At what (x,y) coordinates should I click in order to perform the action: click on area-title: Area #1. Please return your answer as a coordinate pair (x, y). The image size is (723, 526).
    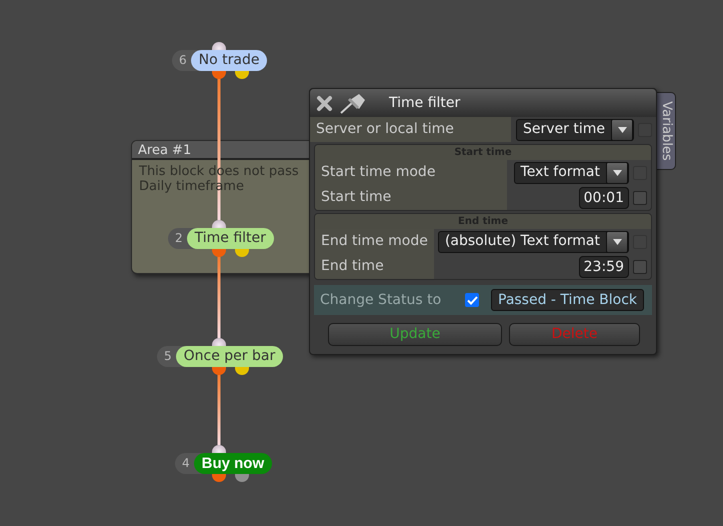
    Looking at the image, I should click on (164, 151).